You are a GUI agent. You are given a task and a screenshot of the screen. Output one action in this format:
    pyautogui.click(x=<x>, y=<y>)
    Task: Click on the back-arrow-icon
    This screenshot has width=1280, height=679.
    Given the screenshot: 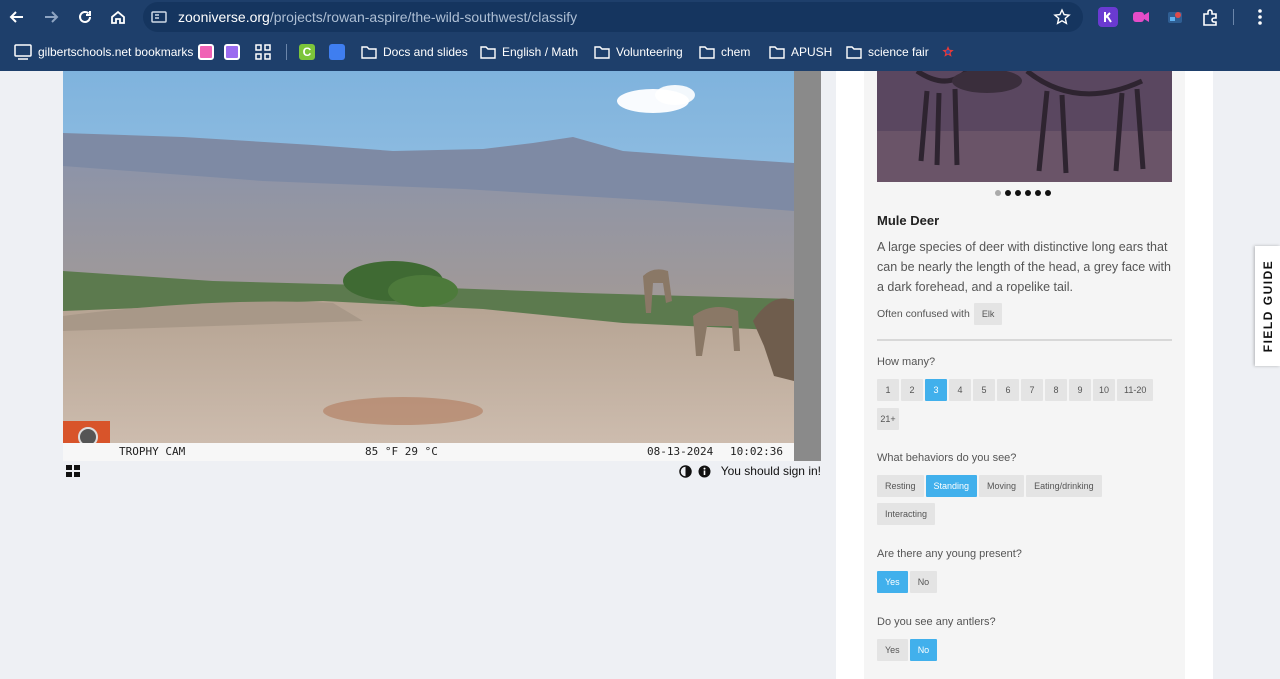 What is the action you would take?
    pyautogui.click(x=16, y=17)
    